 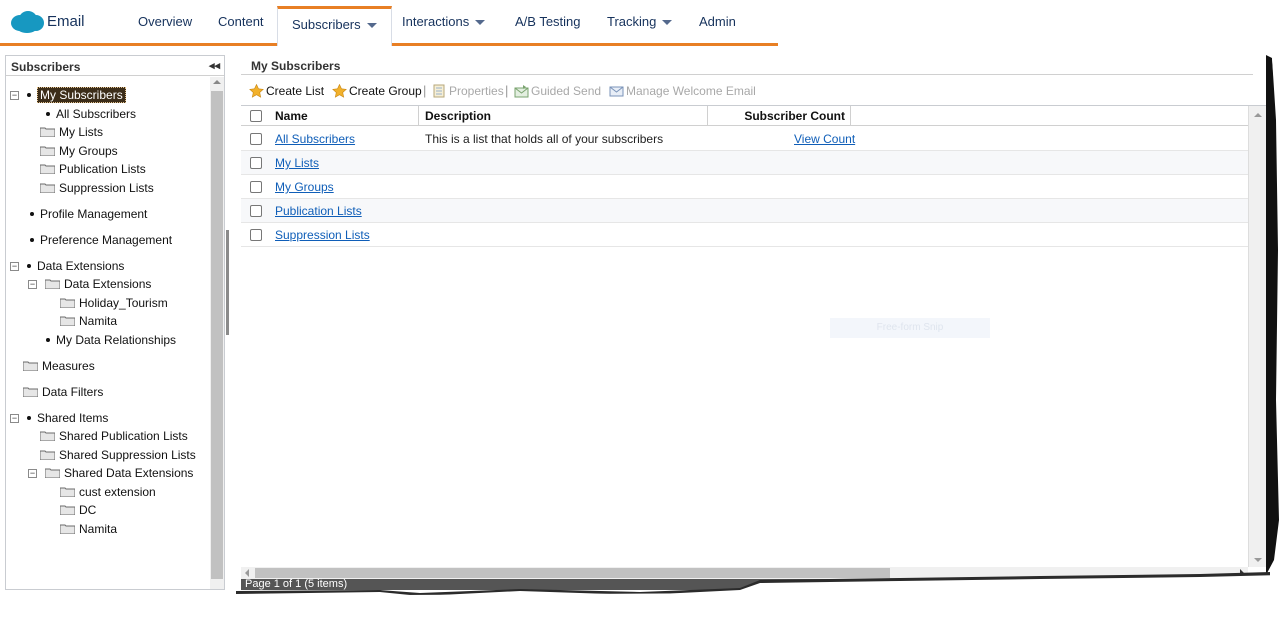 What do you see at coordinates (824, 139) in the screenshot?
I see `view-count-link: View Count` at bounding box center [824, 139].